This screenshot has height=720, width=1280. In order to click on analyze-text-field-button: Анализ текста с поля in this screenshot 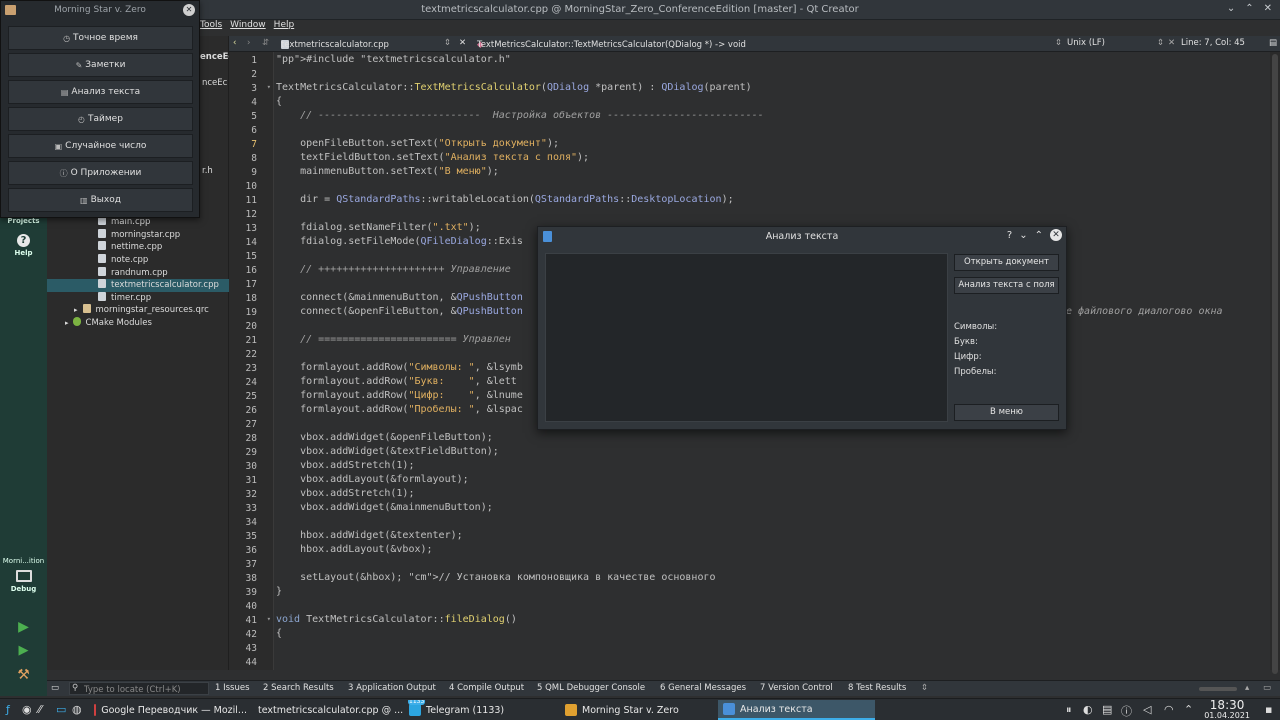, I will do `click(1006, 285)`.